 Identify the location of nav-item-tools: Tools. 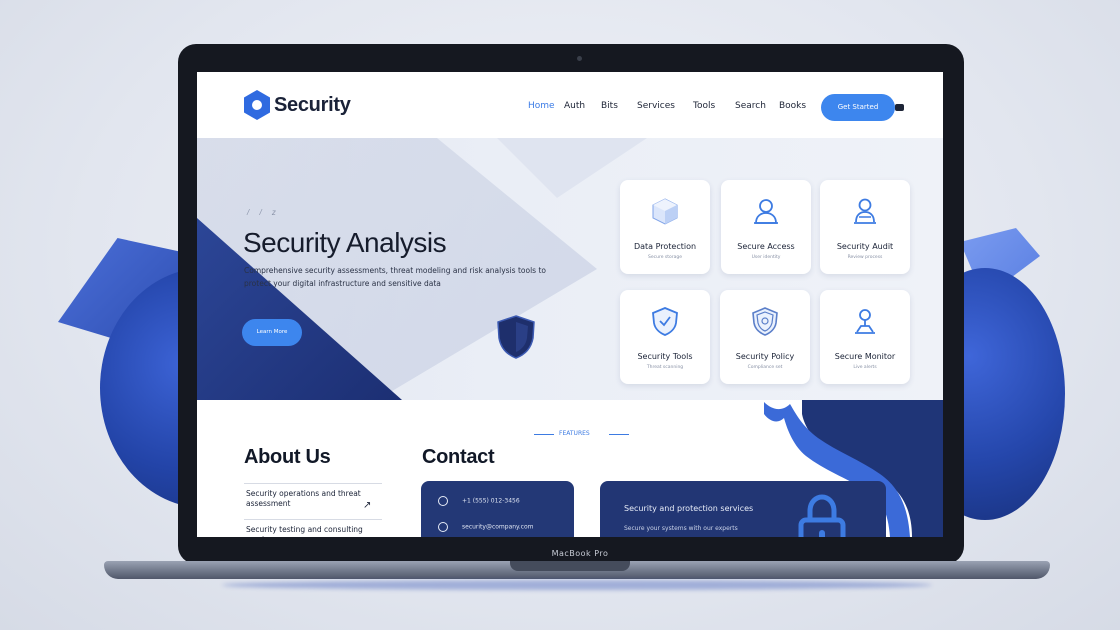
(704, 106).